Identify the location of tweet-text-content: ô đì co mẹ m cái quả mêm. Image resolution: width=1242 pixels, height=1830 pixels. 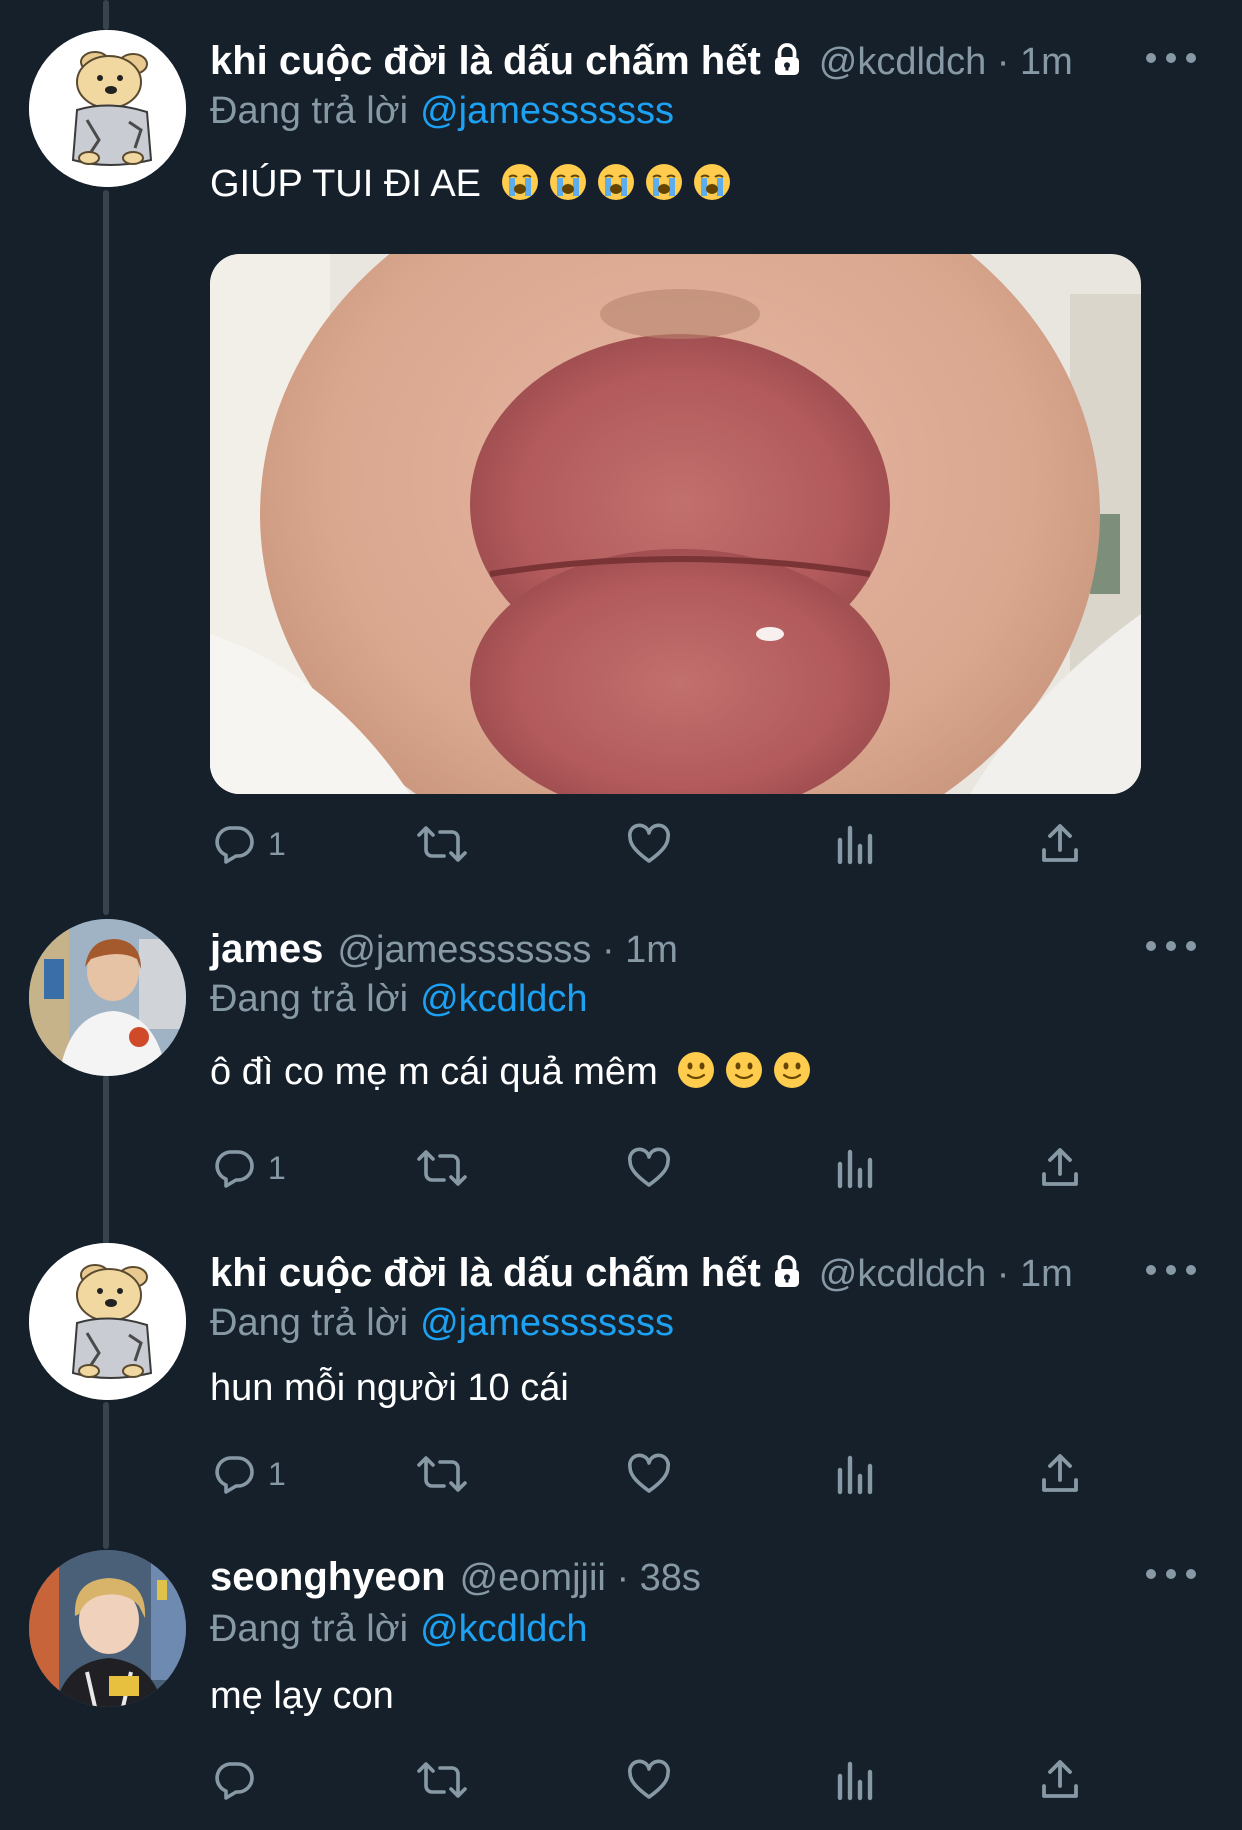
(434, 1072).